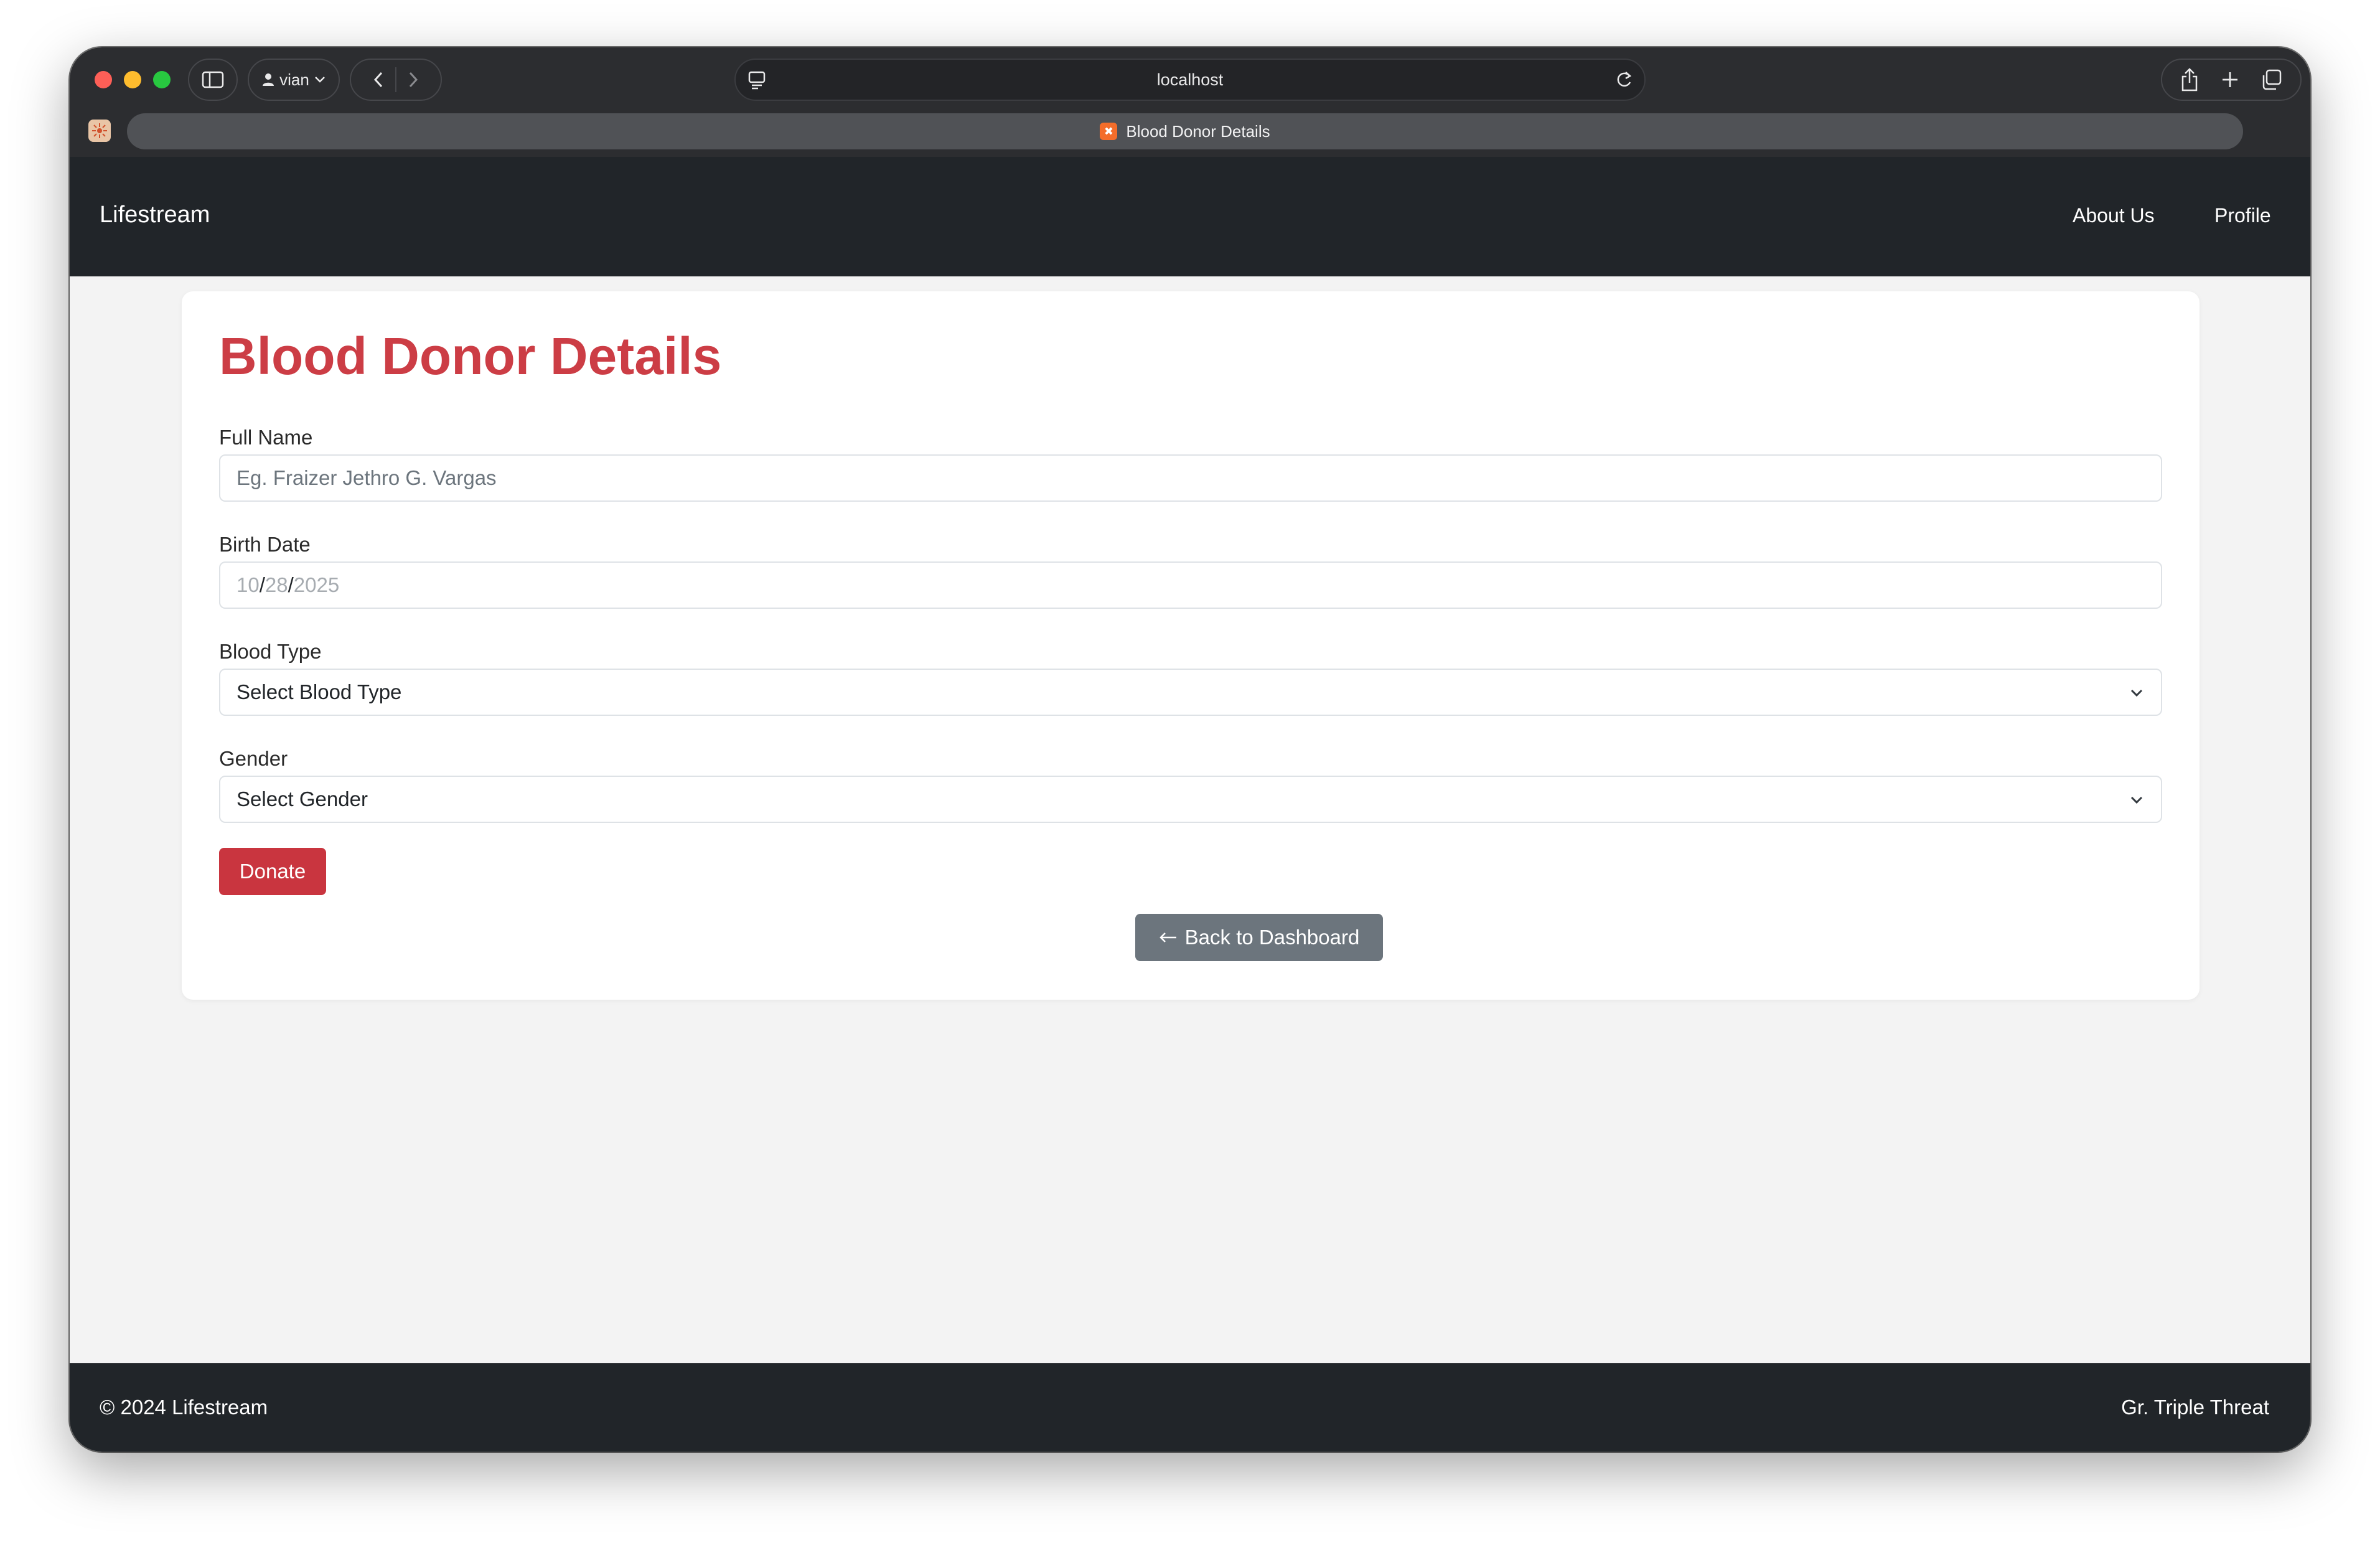 The height and width of the screenshot is (1545, 2380). I want to click on profile-name: vian, so click(294, 80).